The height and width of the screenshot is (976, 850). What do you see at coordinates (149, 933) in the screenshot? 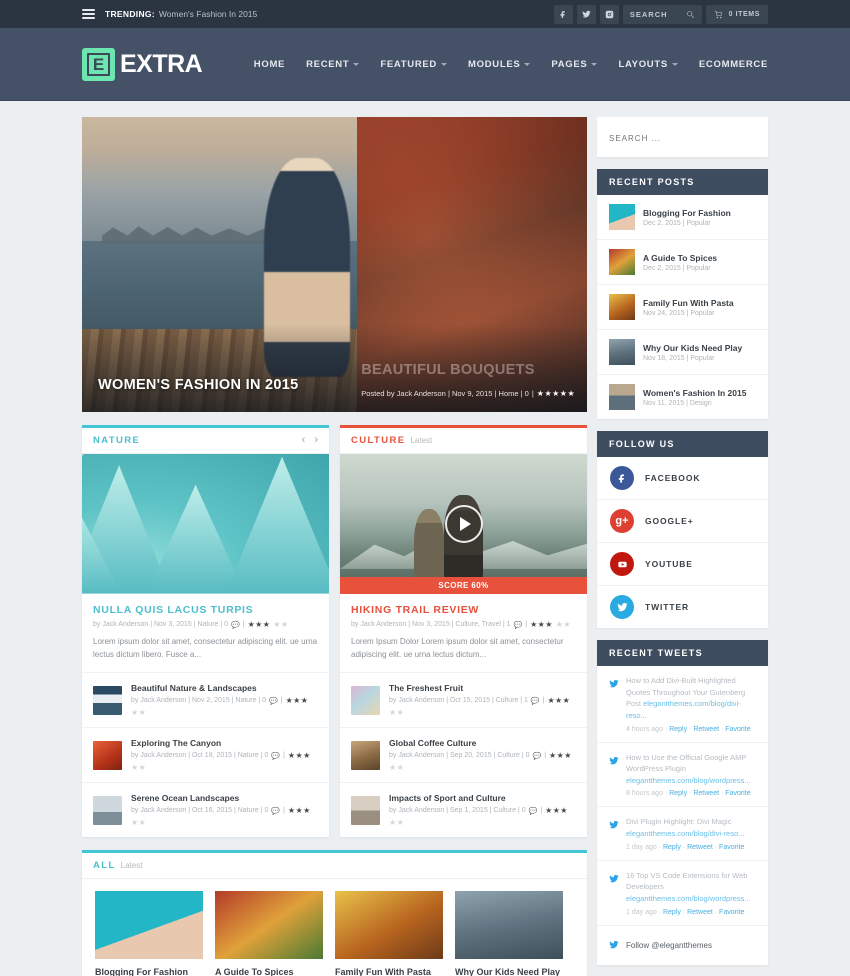
I see `list-item: Blogging For Fashion Dec 2, 2015` at bounding box center [149, 933].